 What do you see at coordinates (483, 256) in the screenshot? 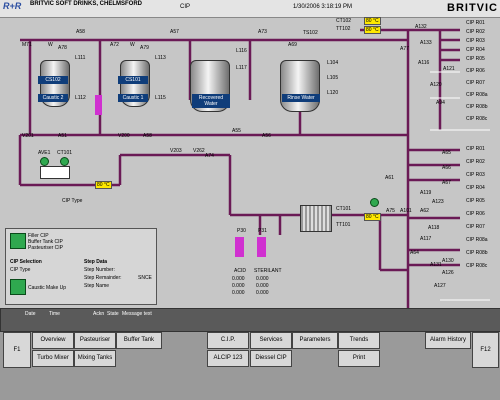
I see `cip-output-item: CIP R08b` at bounding box center [483, 256].